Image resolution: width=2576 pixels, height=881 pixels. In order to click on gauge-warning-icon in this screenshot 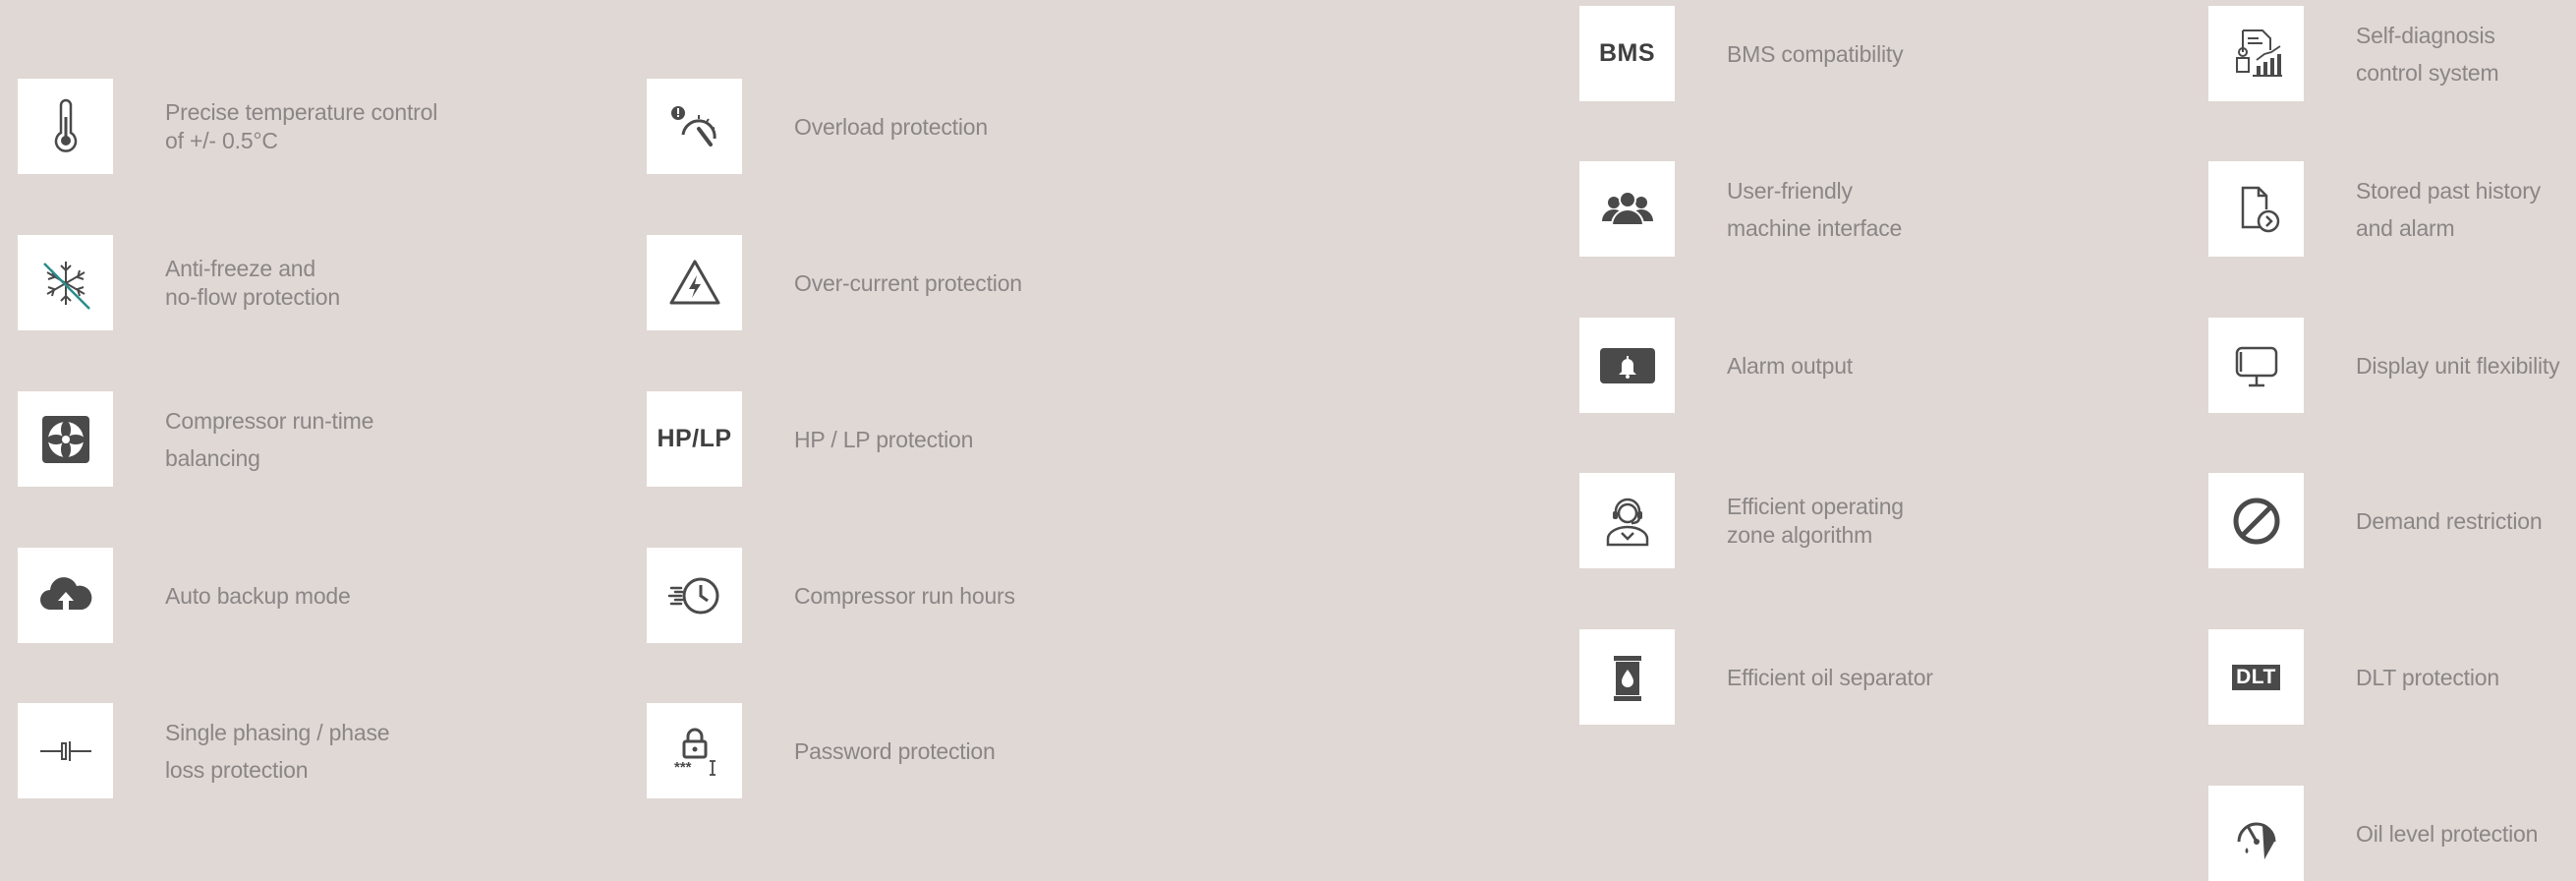, I will do `click(693, 126)`.